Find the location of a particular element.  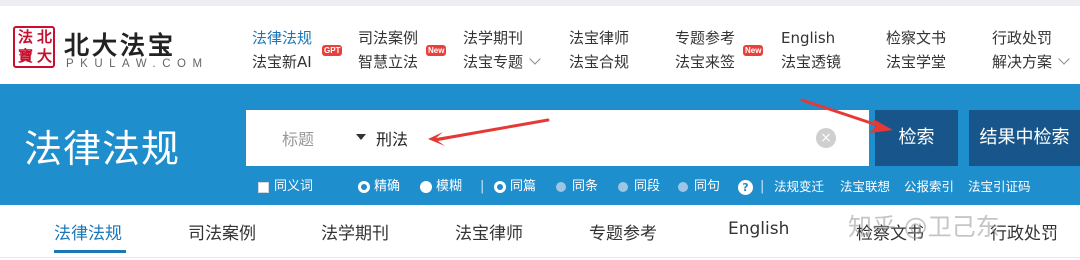

search-button: 检索 is located at coordinates (916, 138).